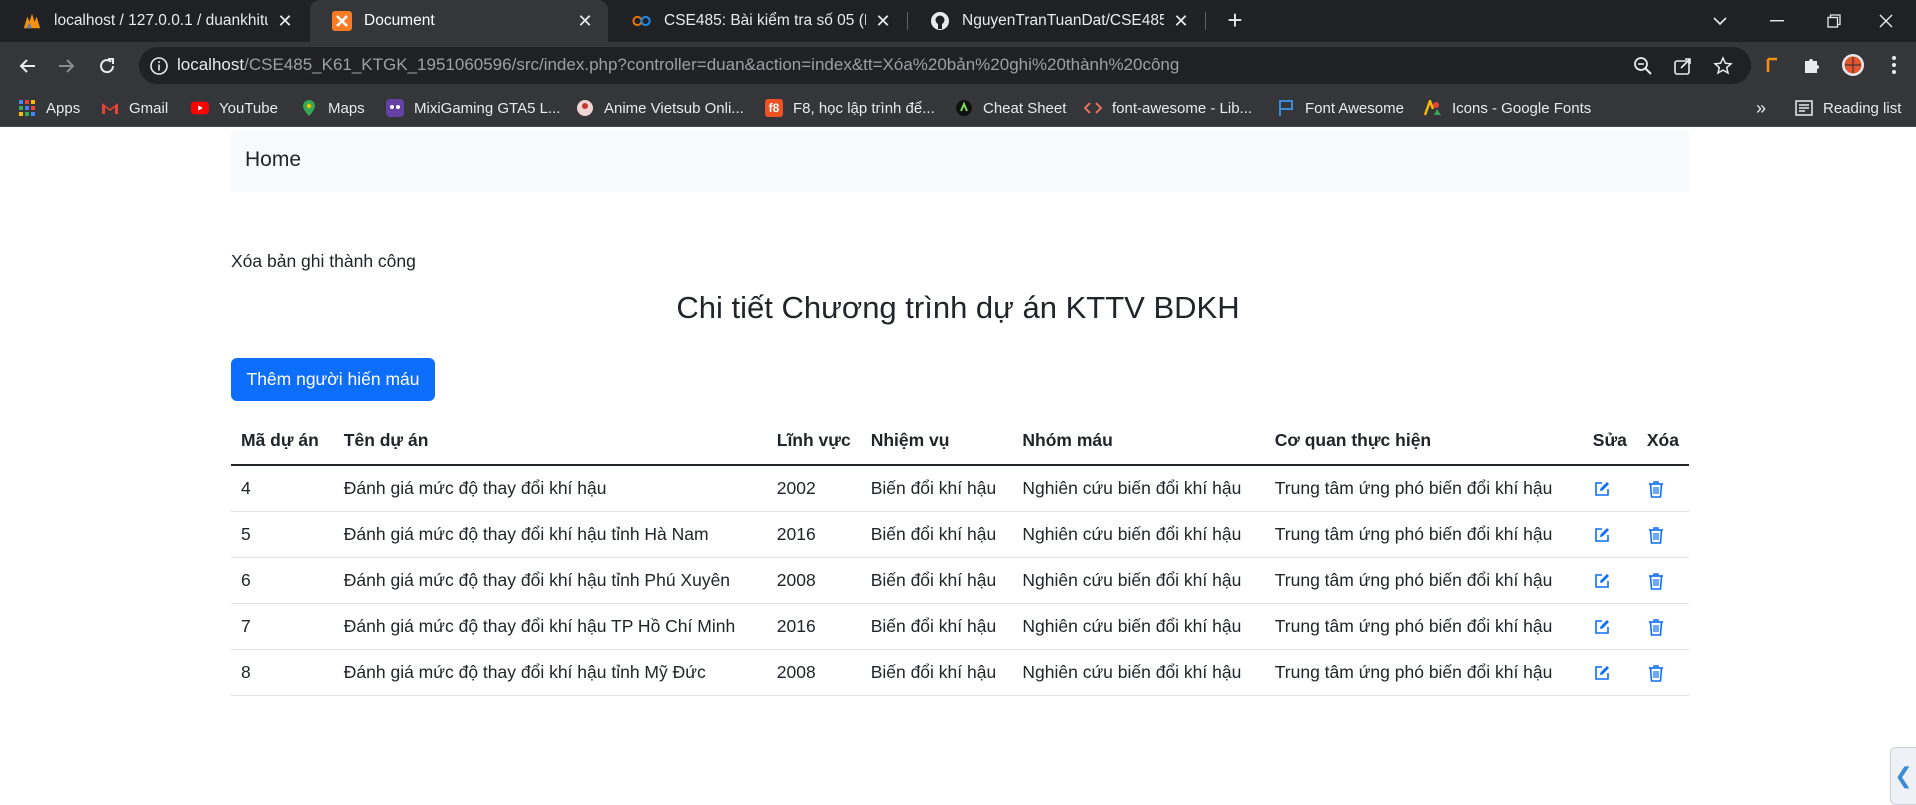 This screenshot has width=1916, height=805. Describe the element at coordinates (813, 672) in the screenshot. I see `cell-field: 2008` at that location.